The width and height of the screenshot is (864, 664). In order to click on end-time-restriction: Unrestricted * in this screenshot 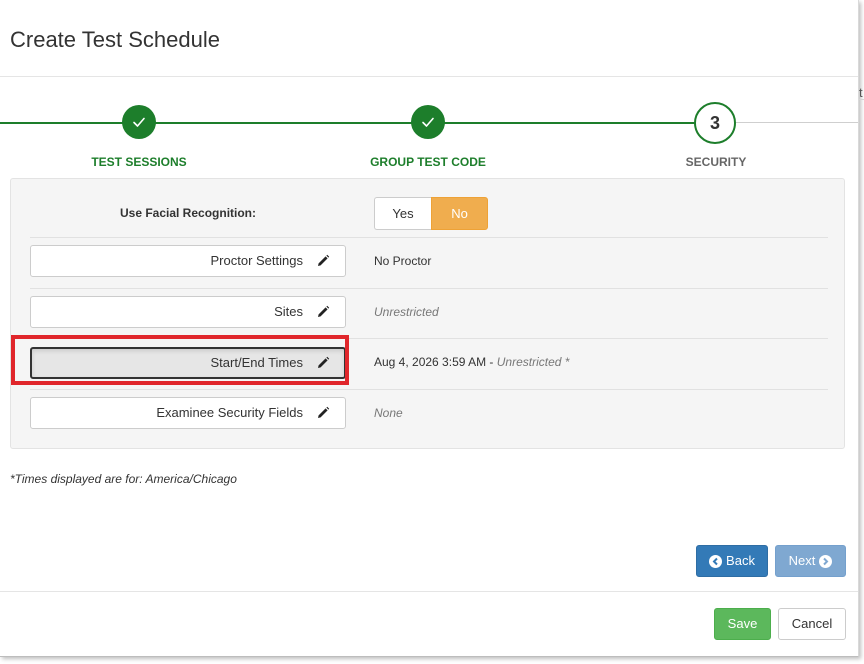, I will do `click(533, 362)`.